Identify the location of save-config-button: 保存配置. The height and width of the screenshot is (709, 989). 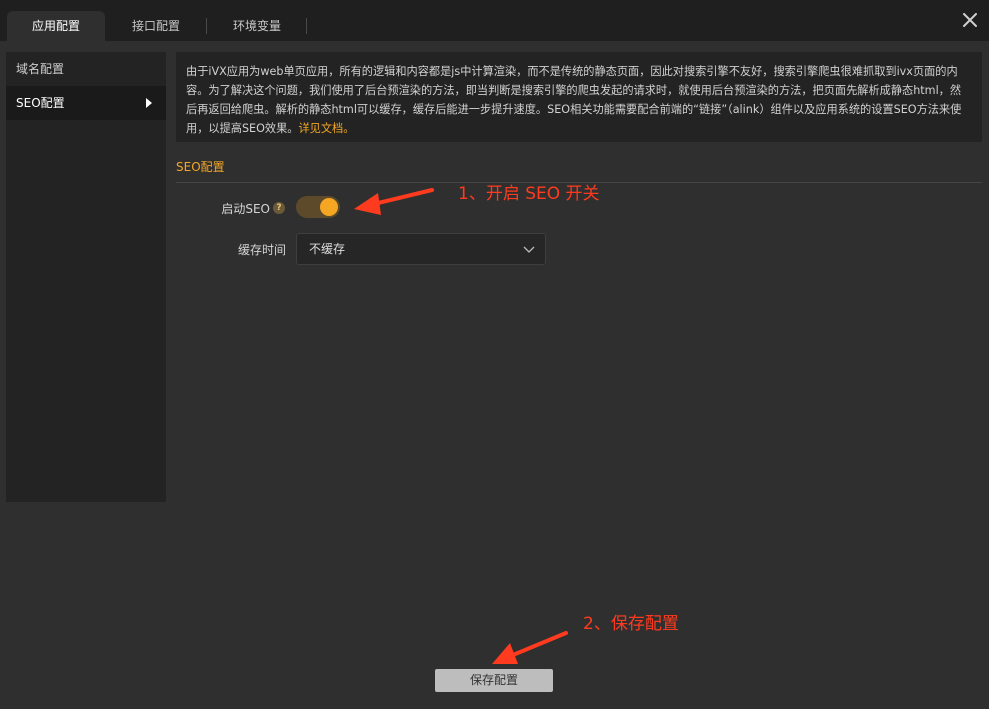
(494, 680).